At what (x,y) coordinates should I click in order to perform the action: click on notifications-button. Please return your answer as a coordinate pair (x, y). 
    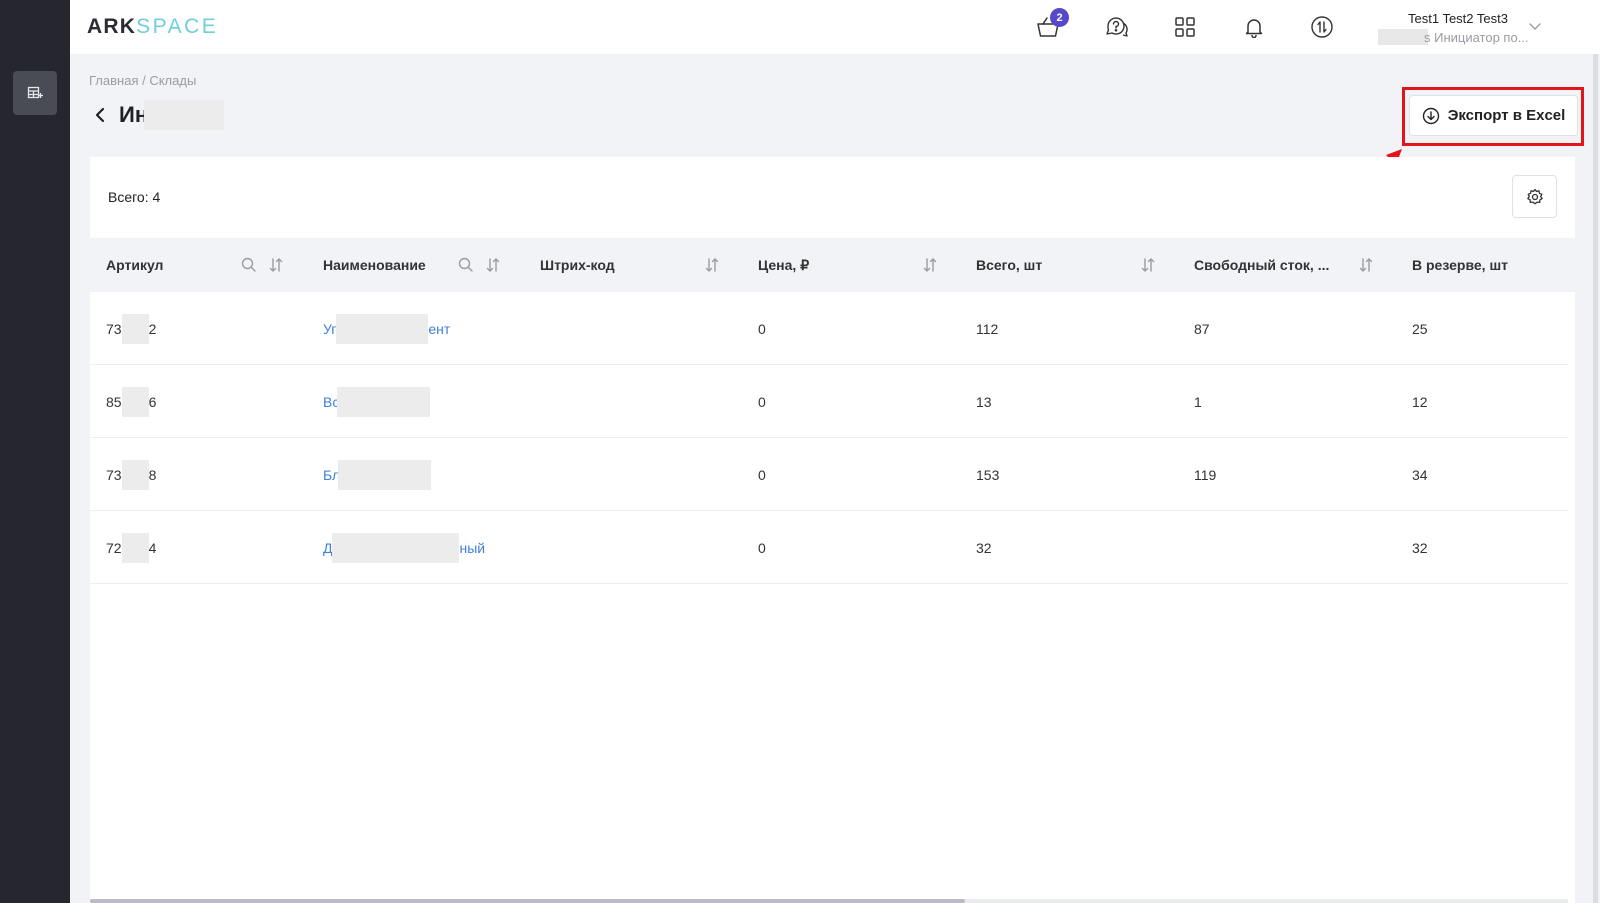
    Looking at the image, I should click on (1254, 27).